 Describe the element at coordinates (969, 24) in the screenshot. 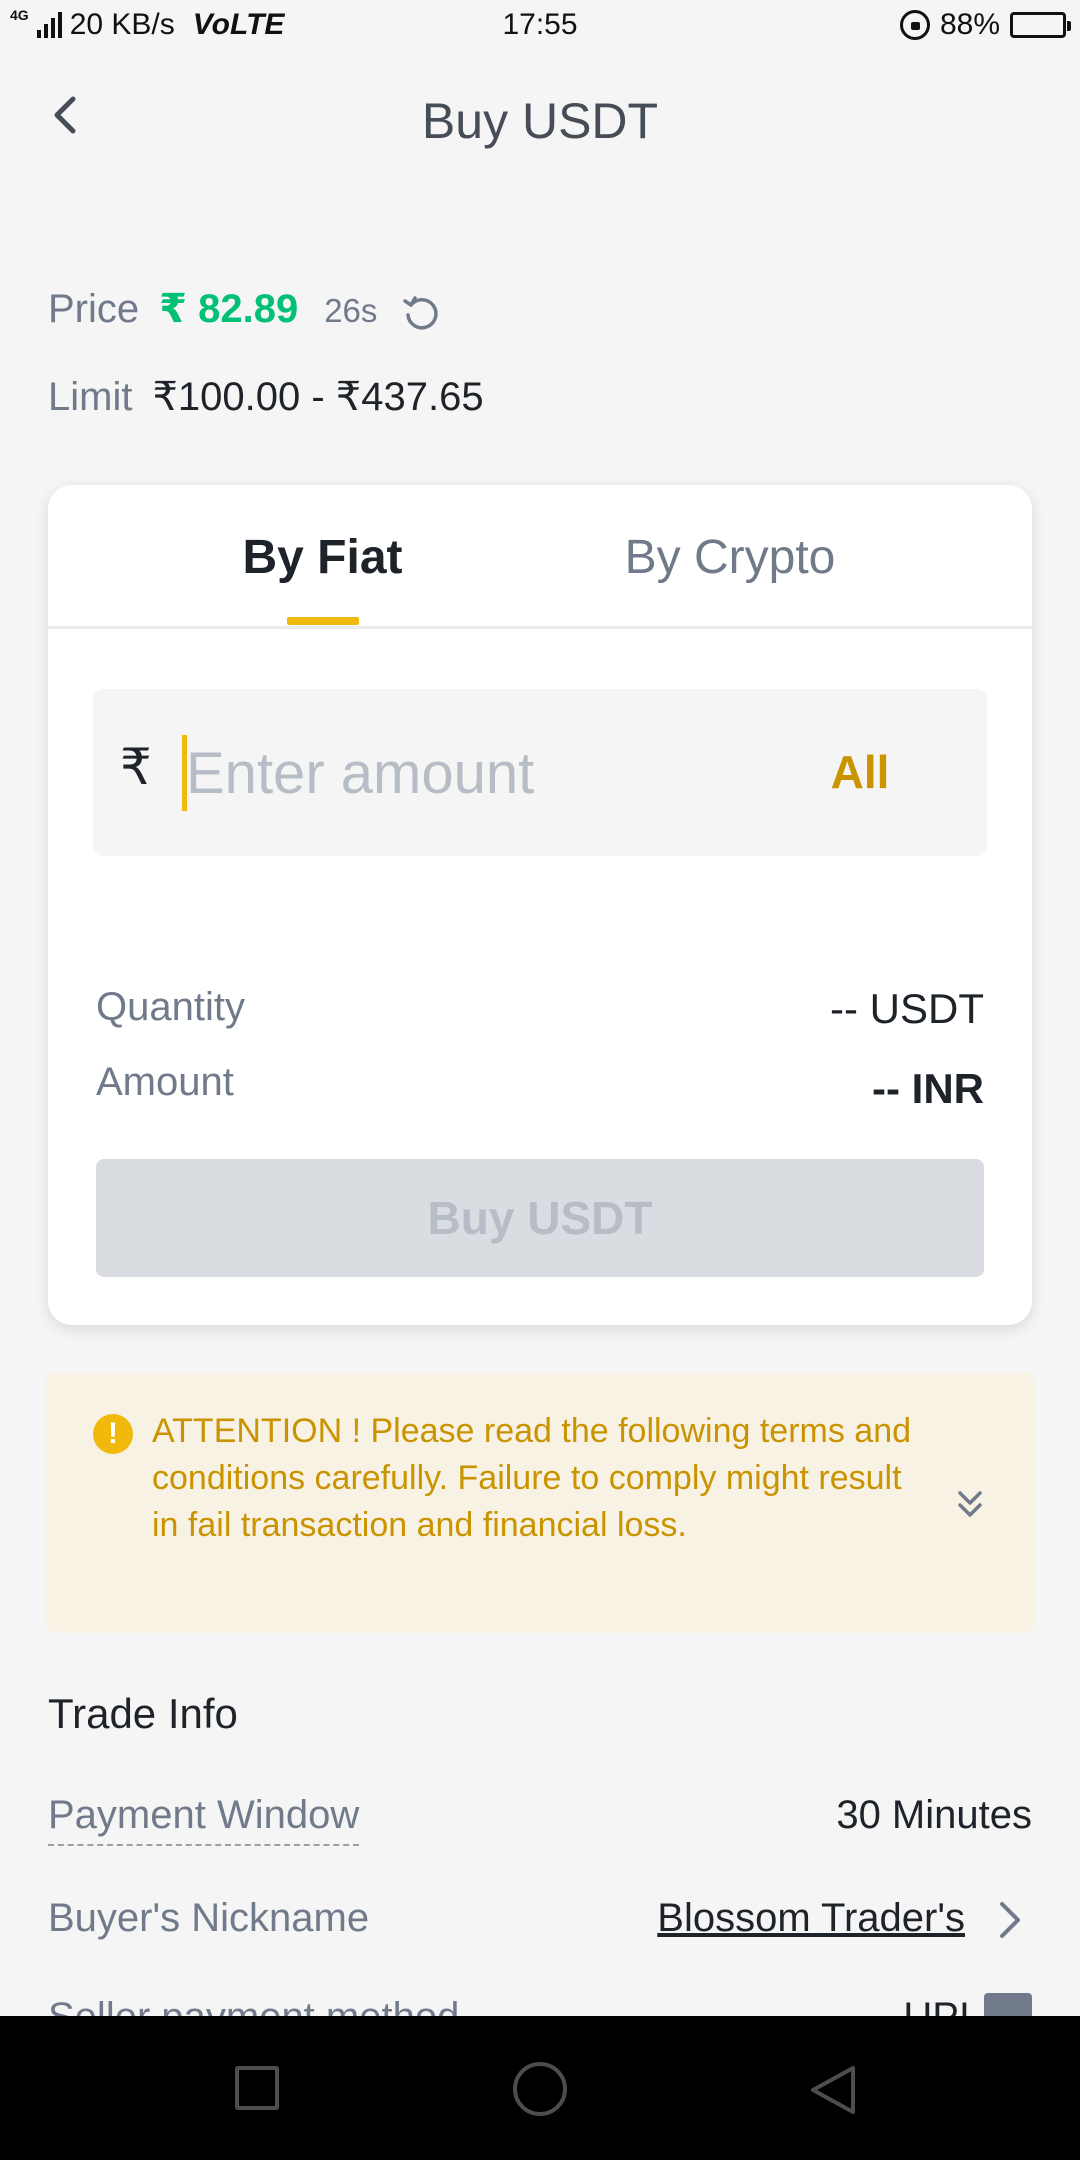

I see `battery-percent: 88%` at that location.